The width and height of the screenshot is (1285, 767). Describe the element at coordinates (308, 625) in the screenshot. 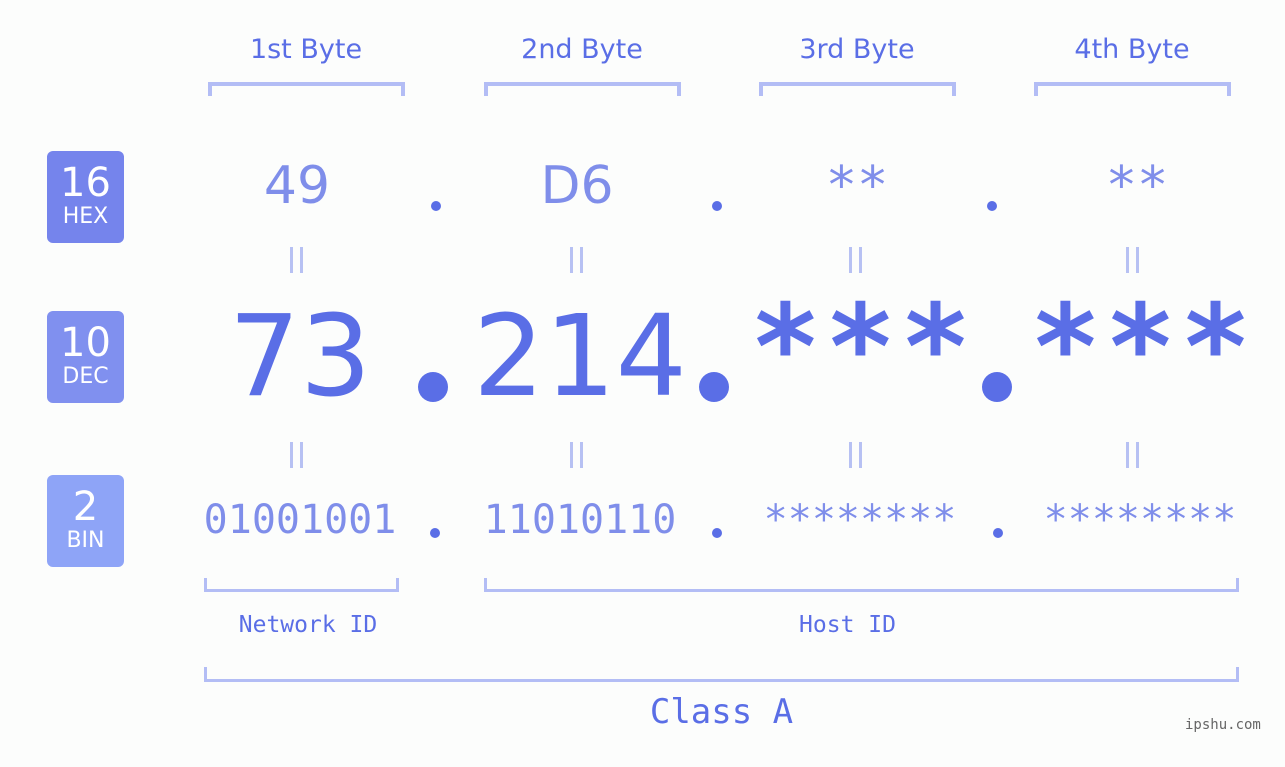

I see `network-id-label: Network ID` at that location.